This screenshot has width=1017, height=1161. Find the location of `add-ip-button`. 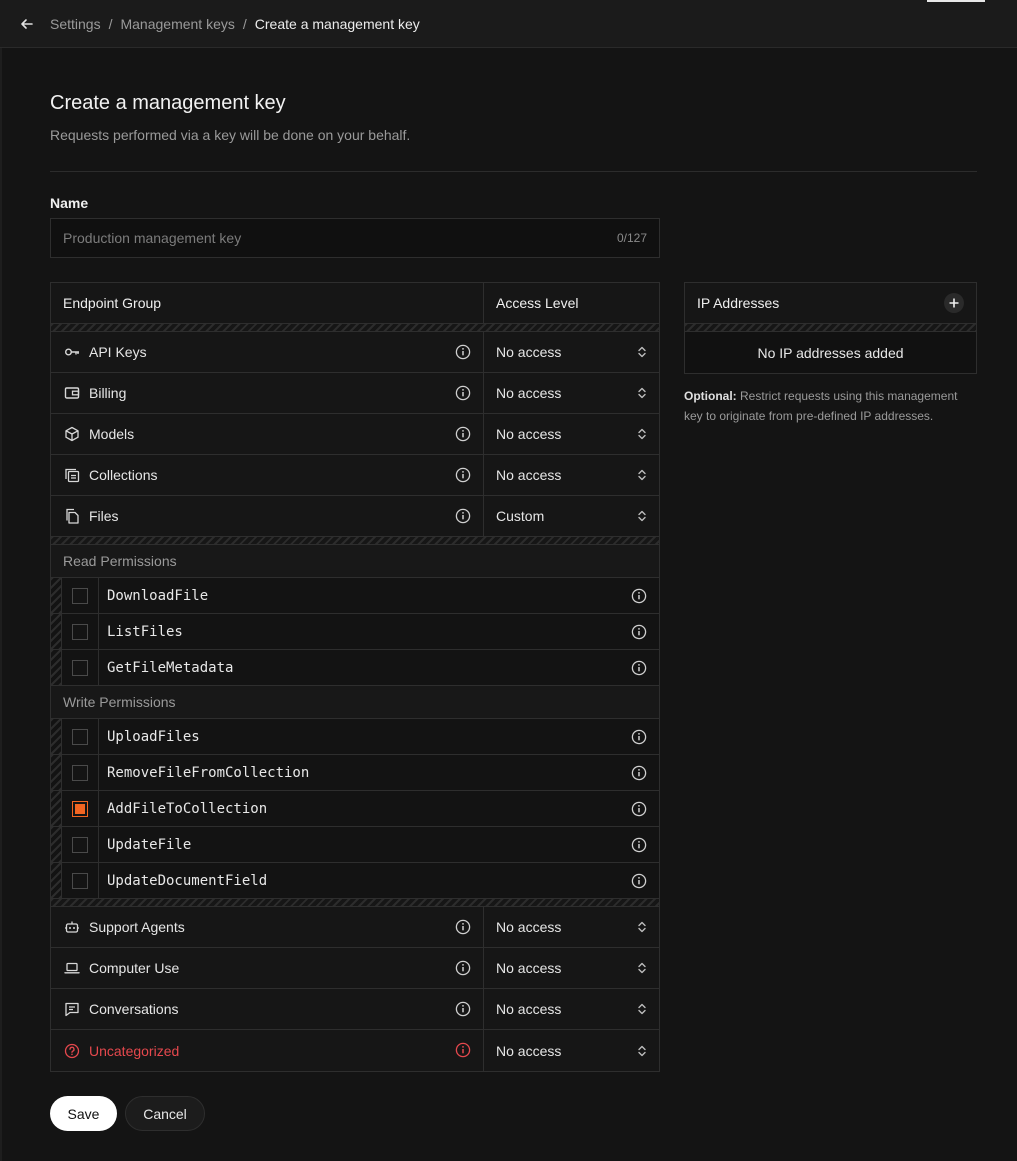

add-ip-button is located at coordinates (954, 303).